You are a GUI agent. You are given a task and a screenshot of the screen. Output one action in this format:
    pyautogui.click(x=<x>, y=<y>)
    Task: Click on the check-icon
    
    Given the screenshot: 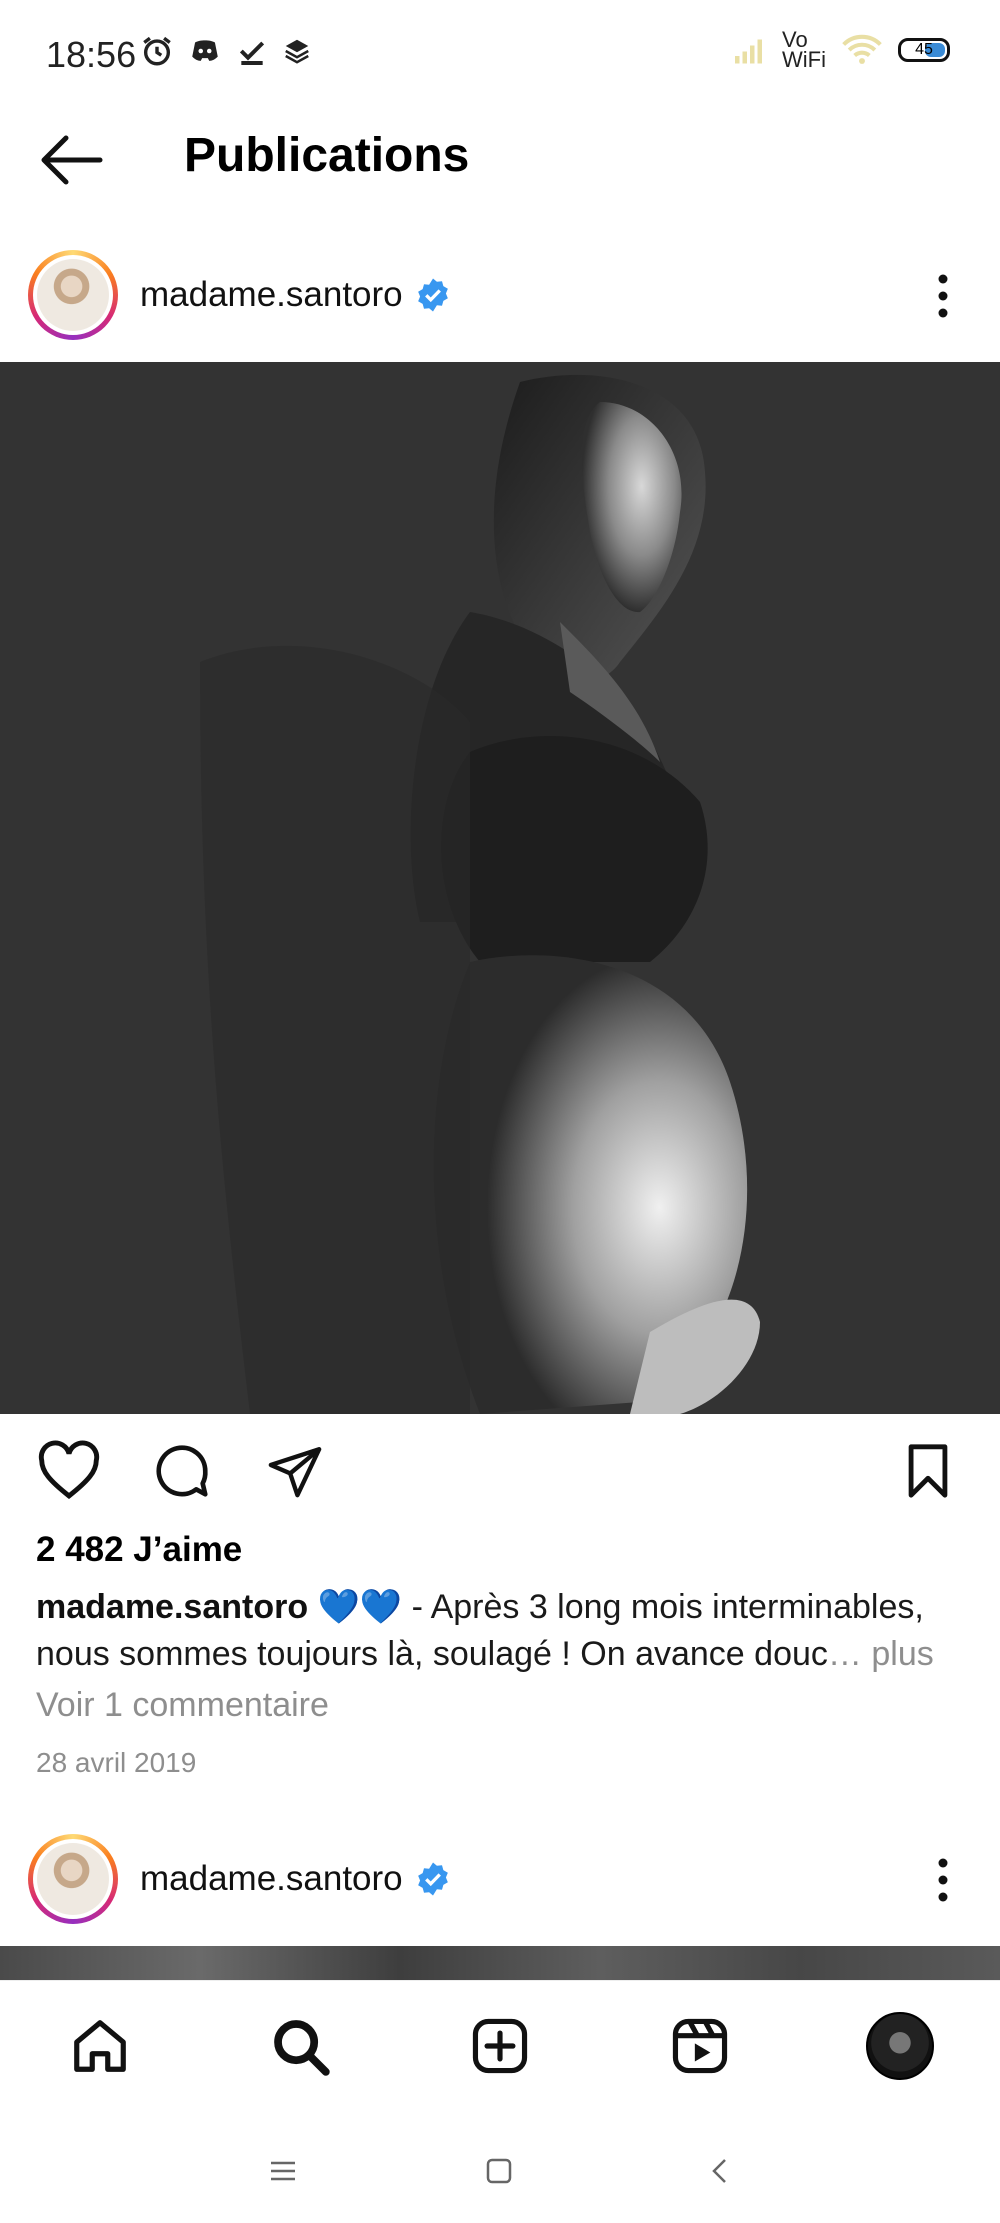 What is the action you would take?
    pyautogui.click(x=252, y=53)
    